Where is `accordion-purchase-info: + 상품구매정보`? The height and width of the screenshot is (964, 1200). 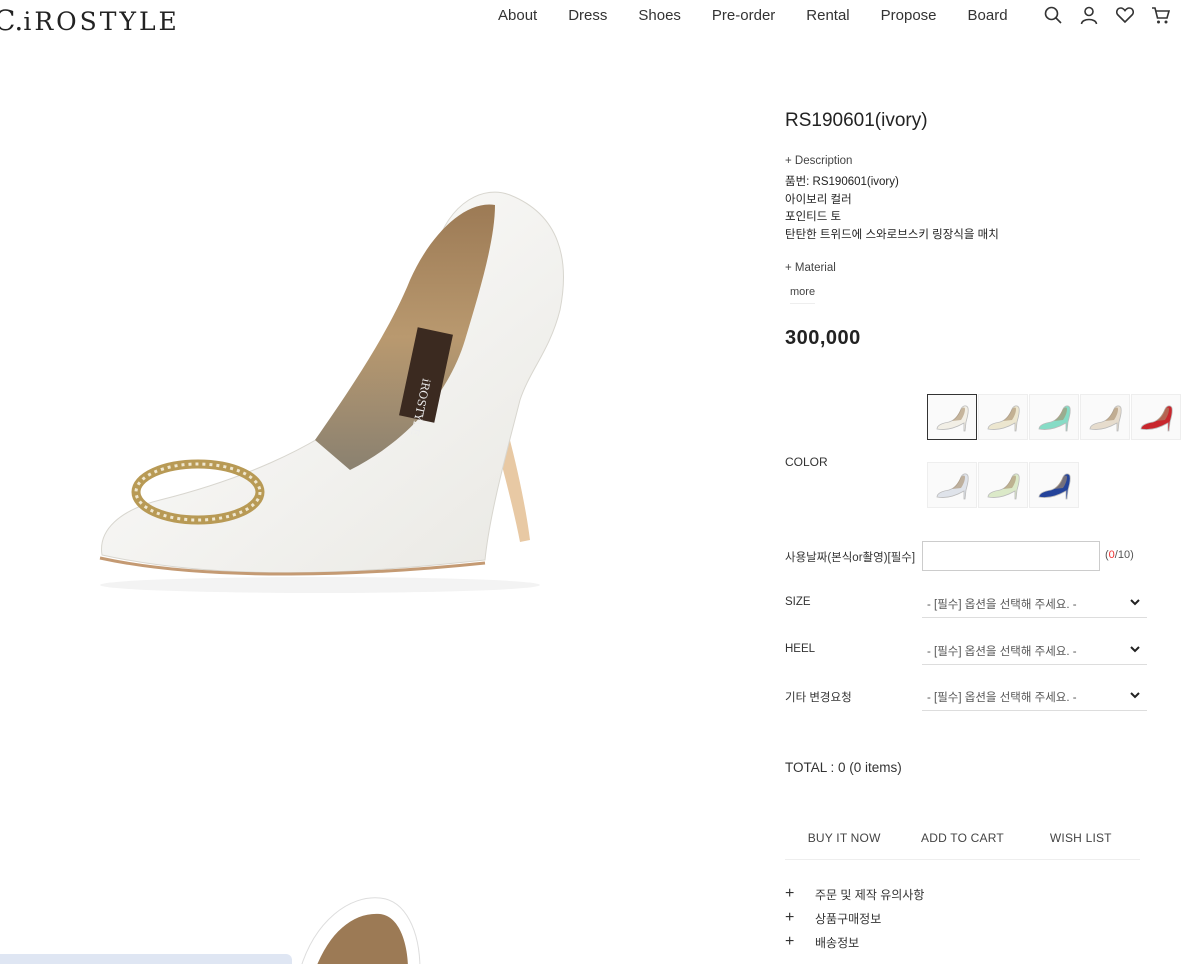
accordion-purchase-info: + 상품구매정보 is located at coordinates (833, 918).